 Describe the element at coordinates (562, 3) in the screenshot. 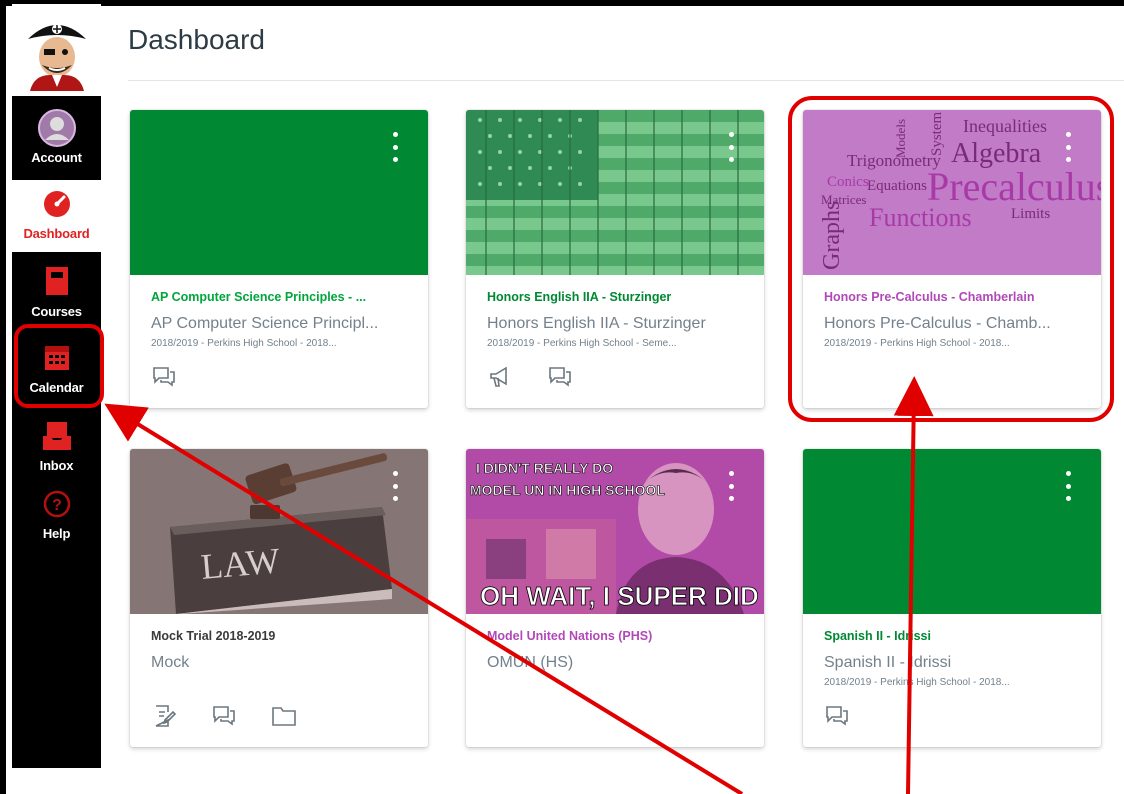

I see `screenshot-frame-top` at that location.